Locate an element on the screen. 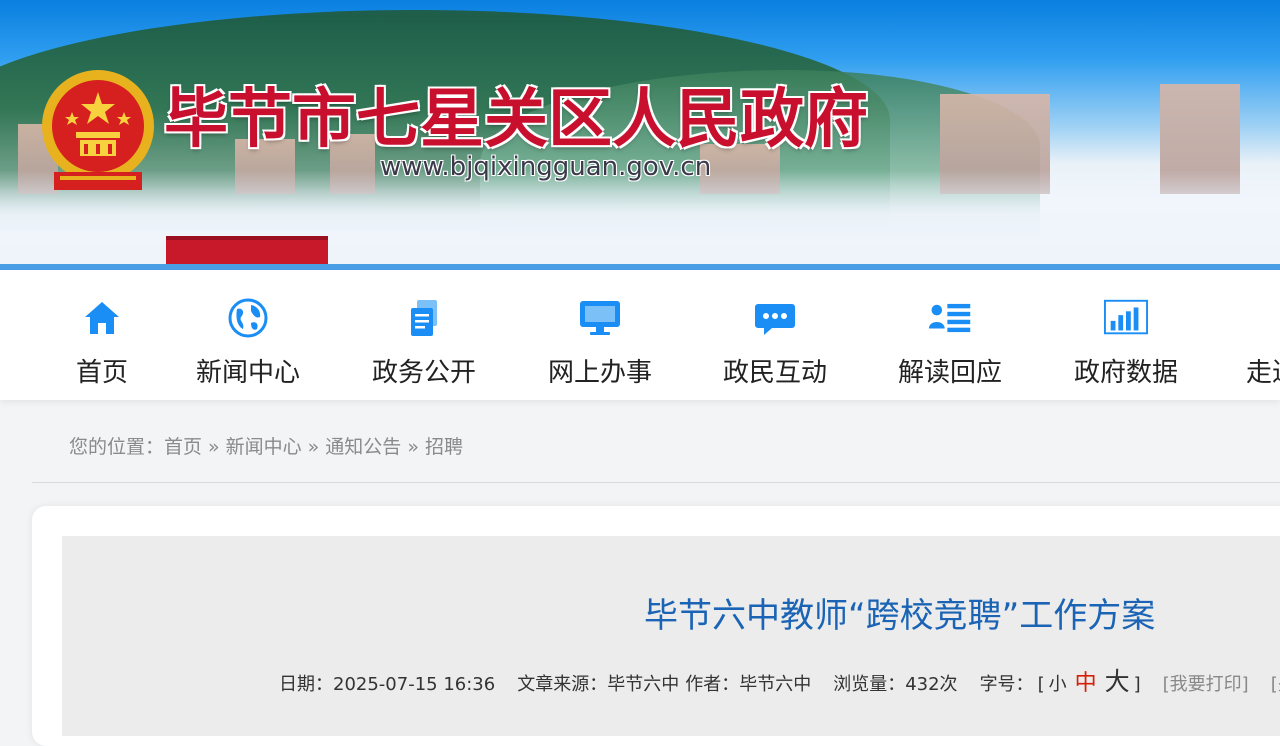  breadcrumb-news-center: 新闻中心 is located at coordinates (264, 447).